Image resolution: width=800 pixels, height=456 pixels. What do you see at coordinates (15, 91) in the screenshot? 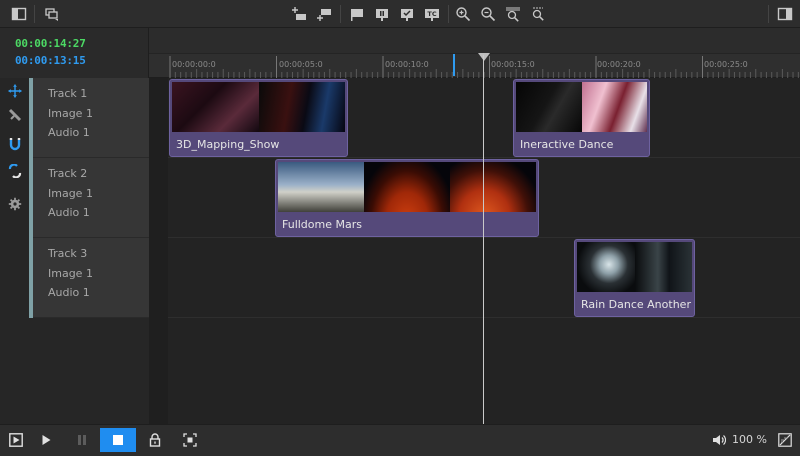
I see `move-arrows-icon` at bounding box center [15, 91].